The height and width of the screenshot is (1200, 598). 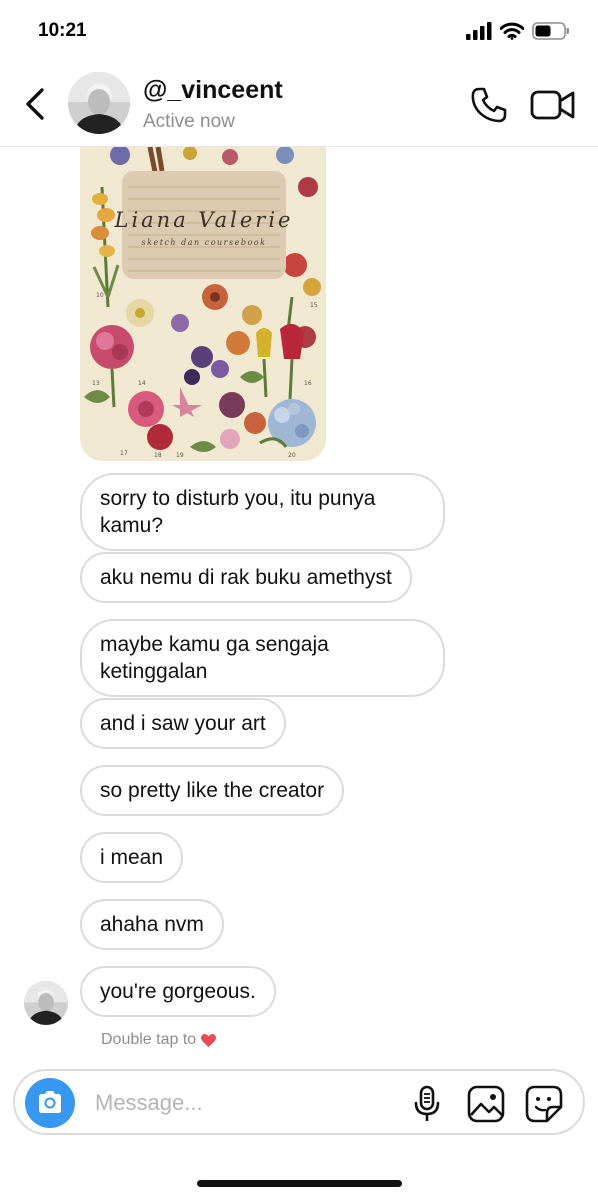 I want to click on status-icons, so click(x=518, y=31).